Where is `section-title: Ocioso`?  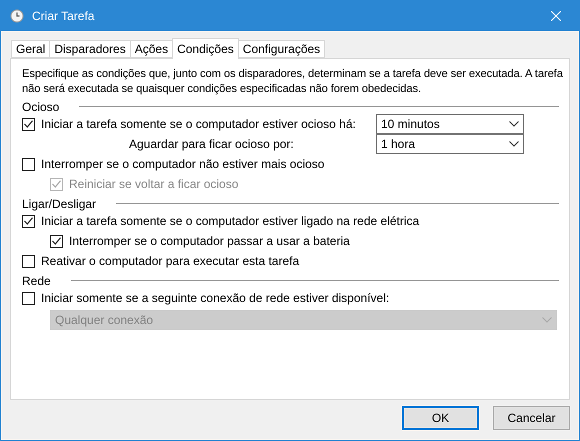 section-title: Ocioso is located at coordinates (41, 107).